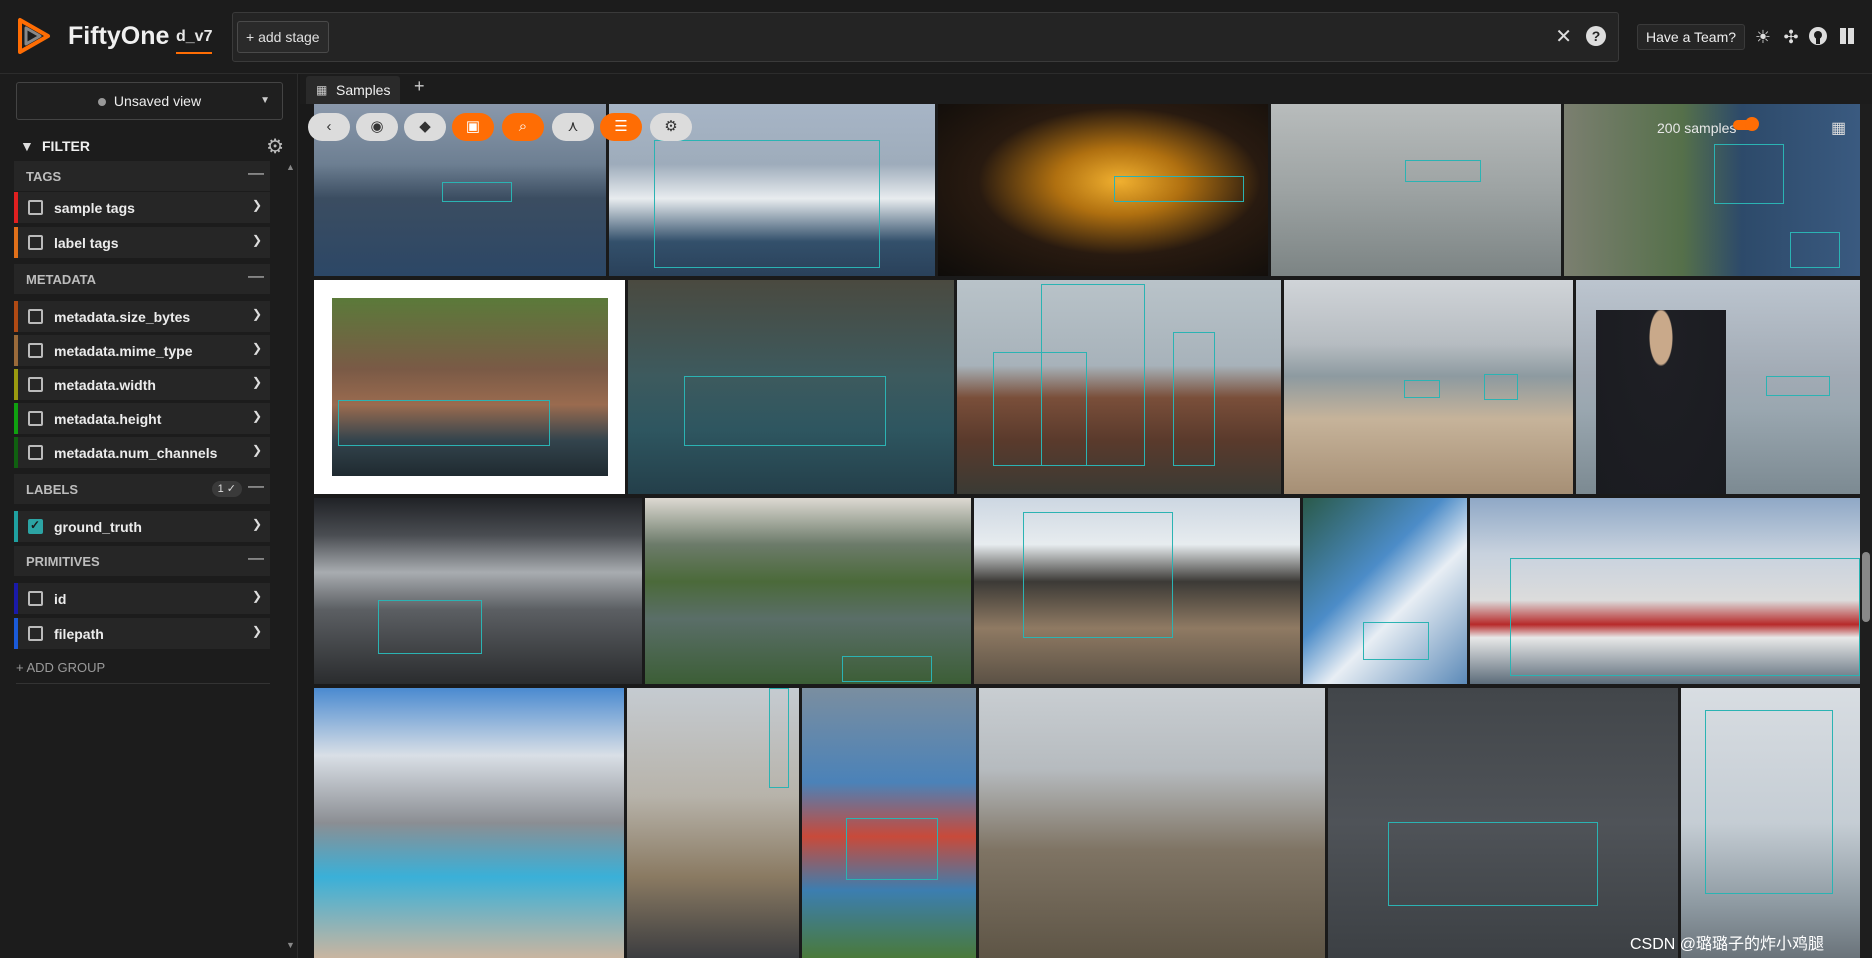  I want to click on fiftyone-logo-icon, so click(34, 36).